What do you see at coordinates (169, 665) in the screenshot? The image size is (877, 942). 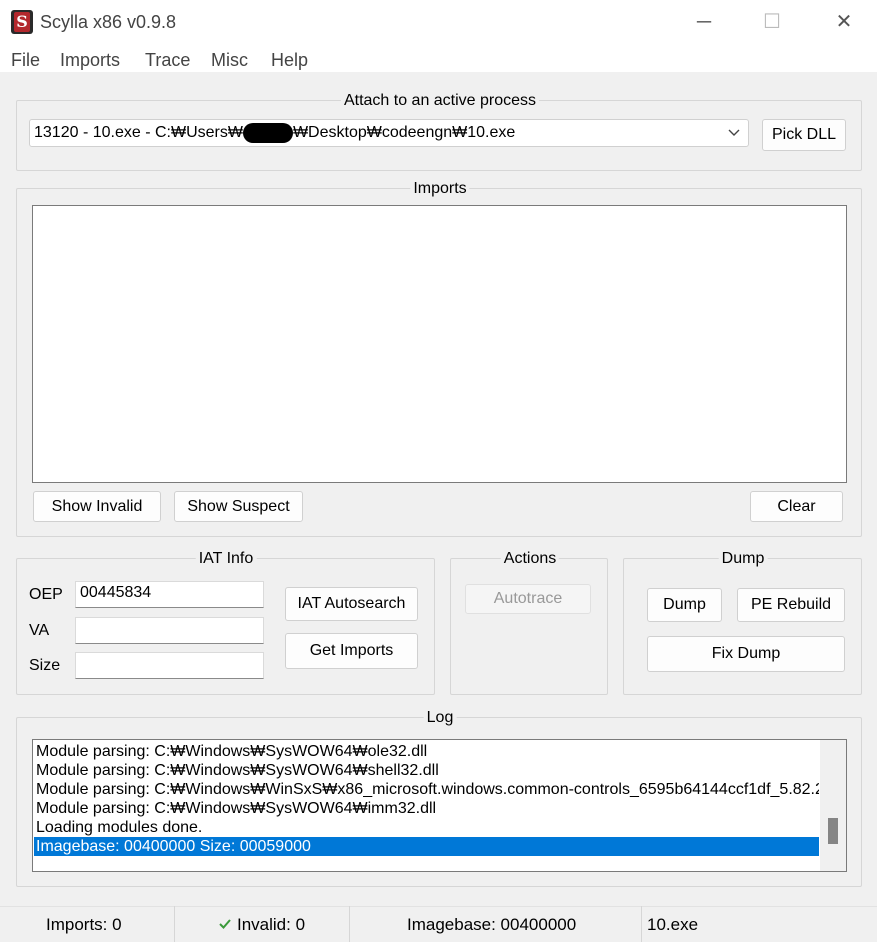 I see `size-field` at bounding box center [169, 665].